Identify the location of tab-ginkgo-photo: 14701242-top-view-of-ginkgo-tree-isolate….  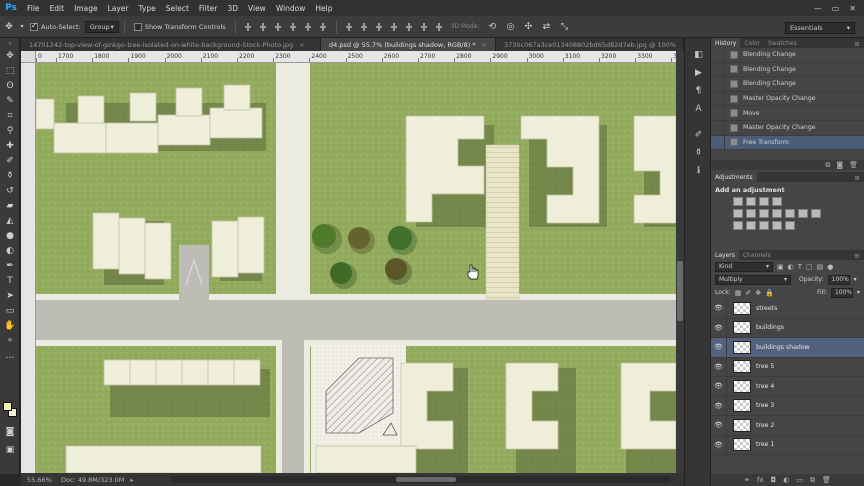
(171, 44).